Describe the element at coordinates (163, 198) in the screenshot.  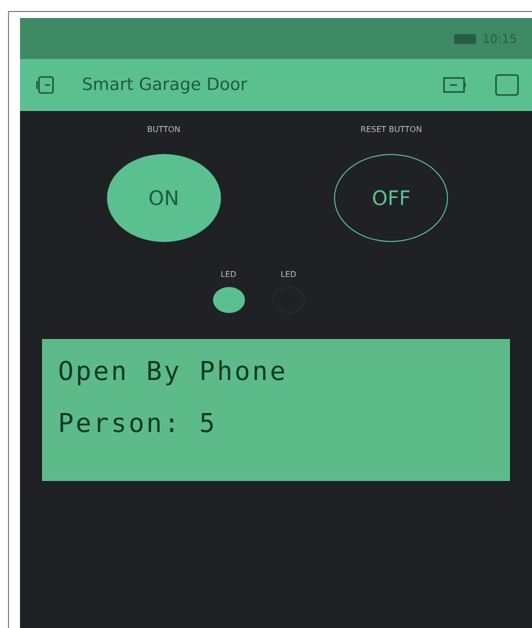
I see `toggle-button: ON` at that location.